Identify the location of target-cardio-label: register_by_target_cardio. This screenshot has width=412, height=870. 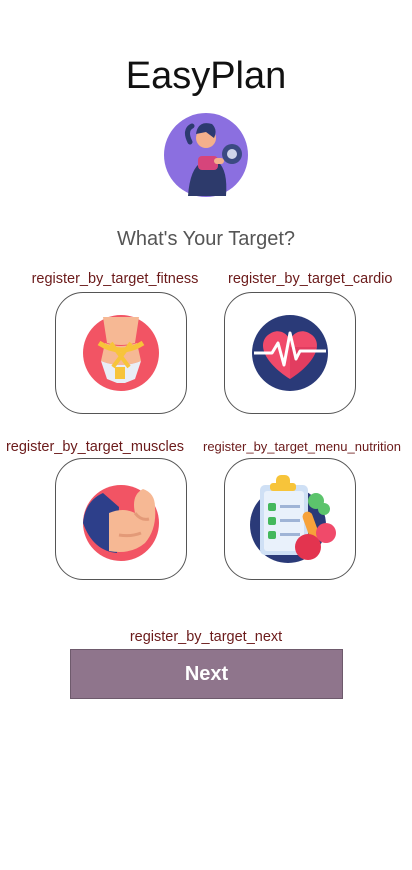
(310, 279).